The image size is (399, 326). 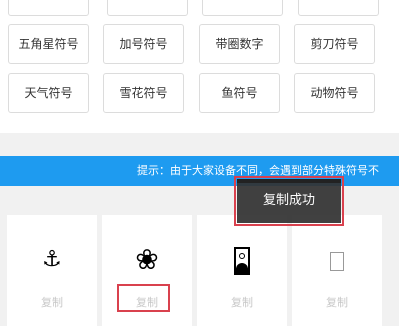 What do you see at coordinates (239, 93) in the screenshot?
I see `category-button-fish: 鱼符号` at bounding box center [239, 93].